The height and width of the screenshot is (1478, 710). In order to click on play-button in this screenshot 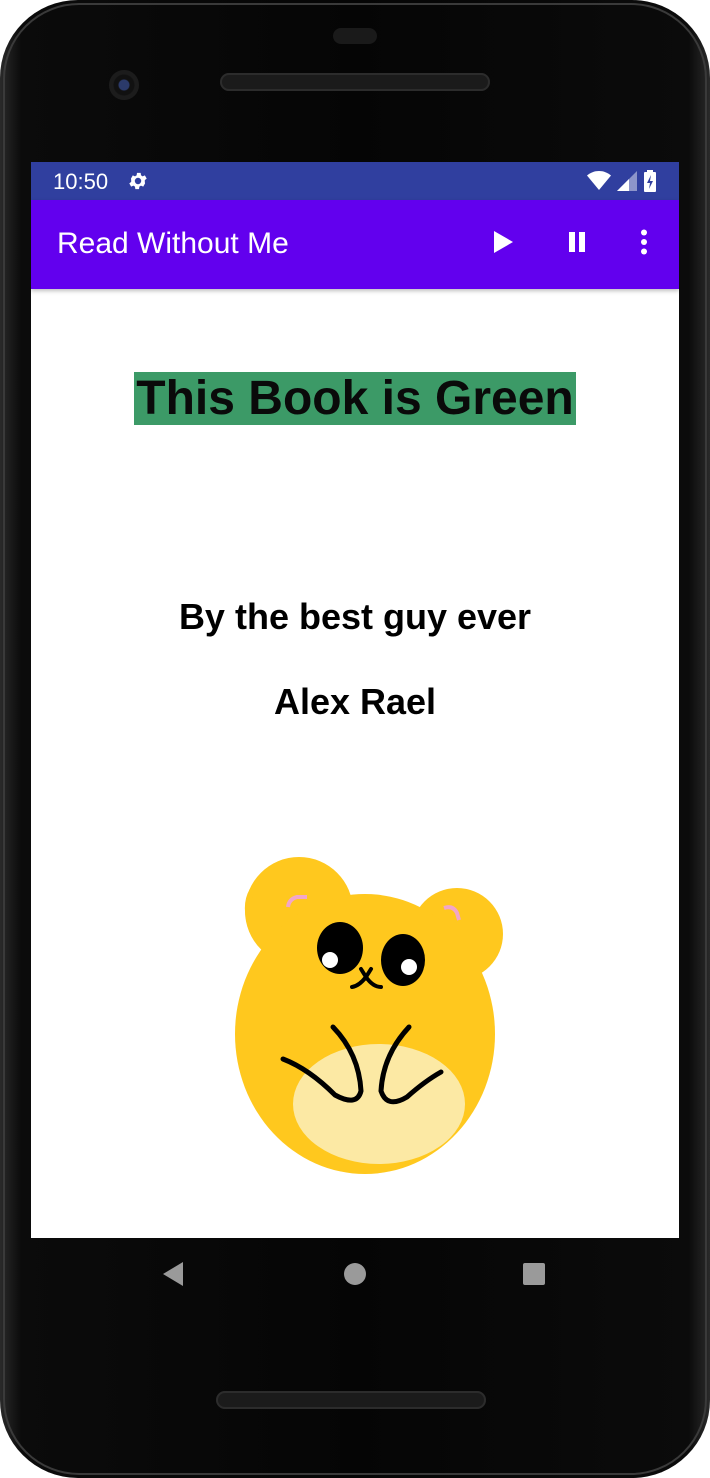, I will do `click(503, 244)`.